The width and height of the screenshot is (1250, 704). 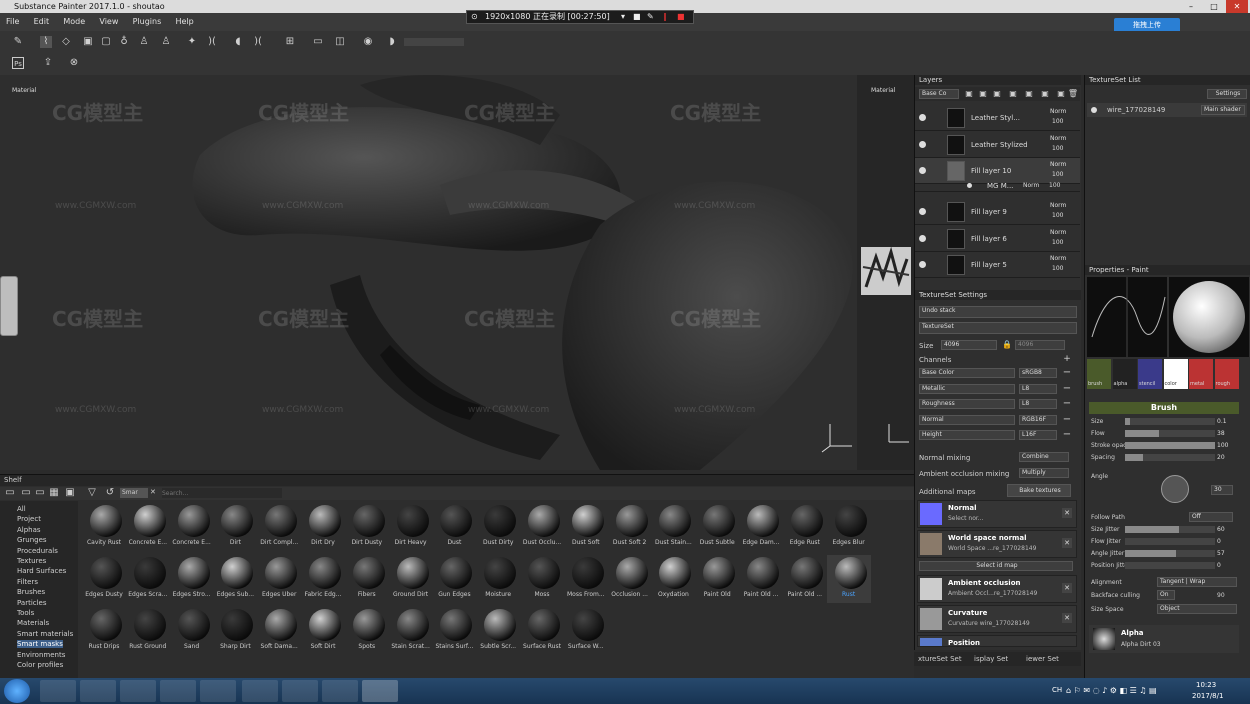 I want to click on shelf-category-item: All, so click(x=21, y=509).